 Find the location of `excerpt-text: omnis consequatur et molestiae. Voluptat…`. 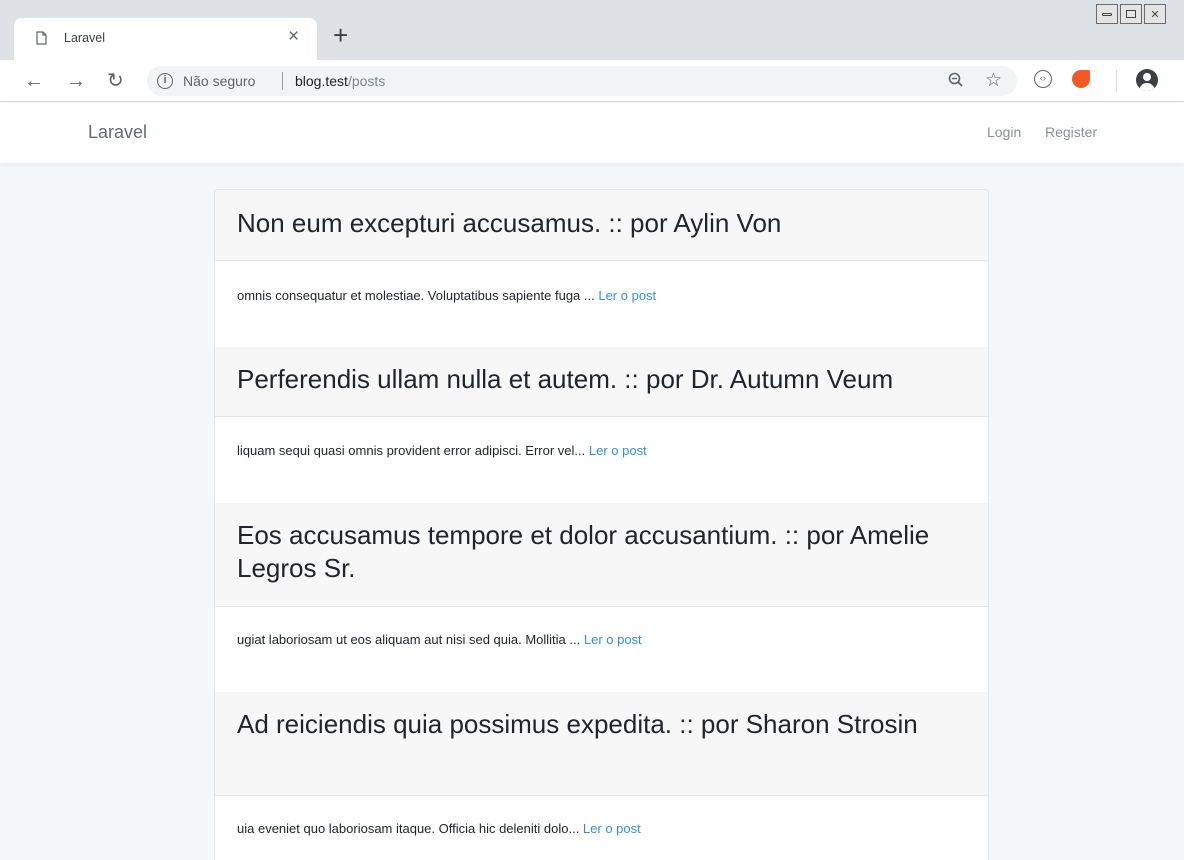

excerpt-text: omnis consequatur et molestiae. Voluptat… is located at coordinates (418, 295).